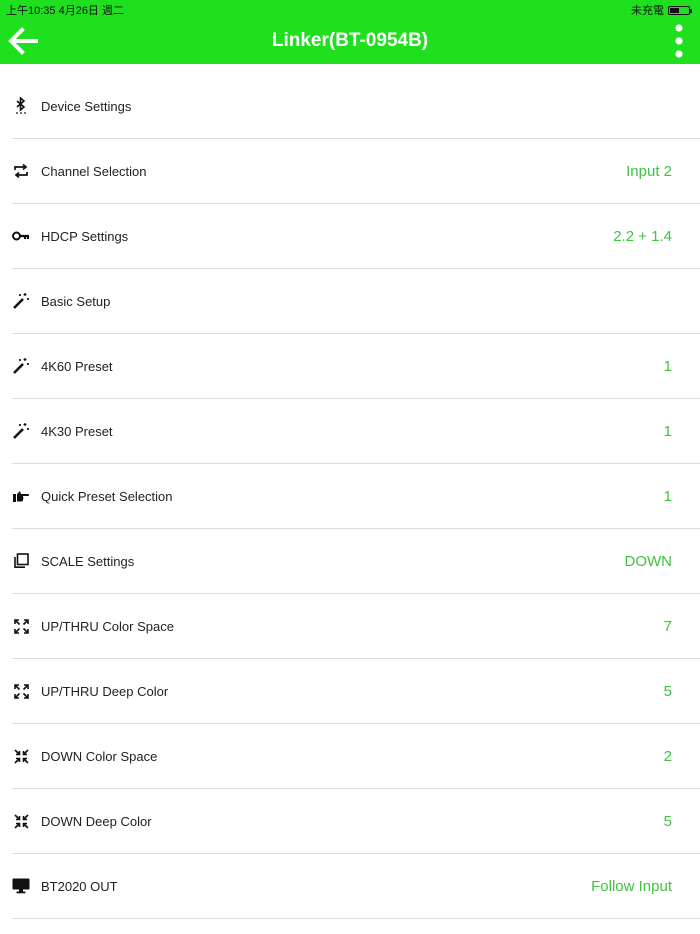 This screenshot has width=700, height=934. I want to click on page-title: Linker(BT-0954B), so click(350, 40).